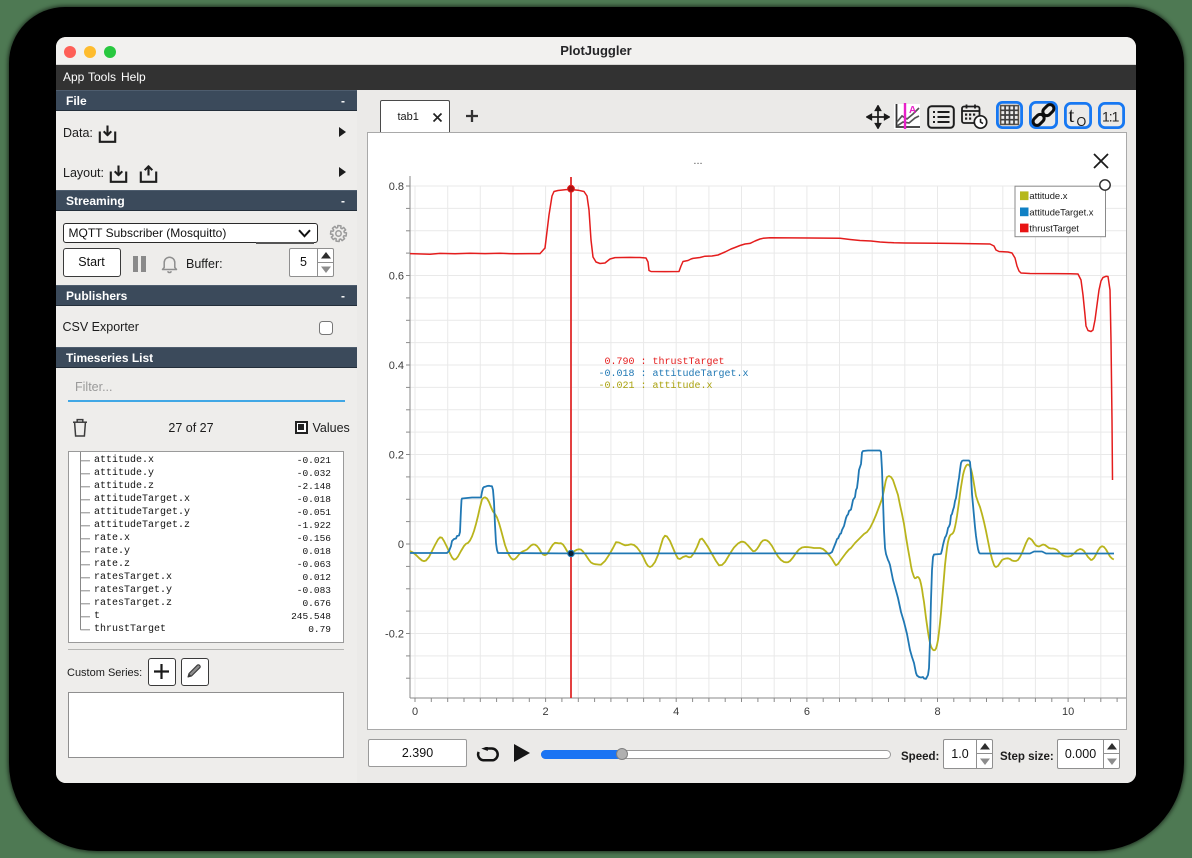 This screenshot has width=1192, height=858. I want to click on svg-text: 1:1, so click(1111, 116).